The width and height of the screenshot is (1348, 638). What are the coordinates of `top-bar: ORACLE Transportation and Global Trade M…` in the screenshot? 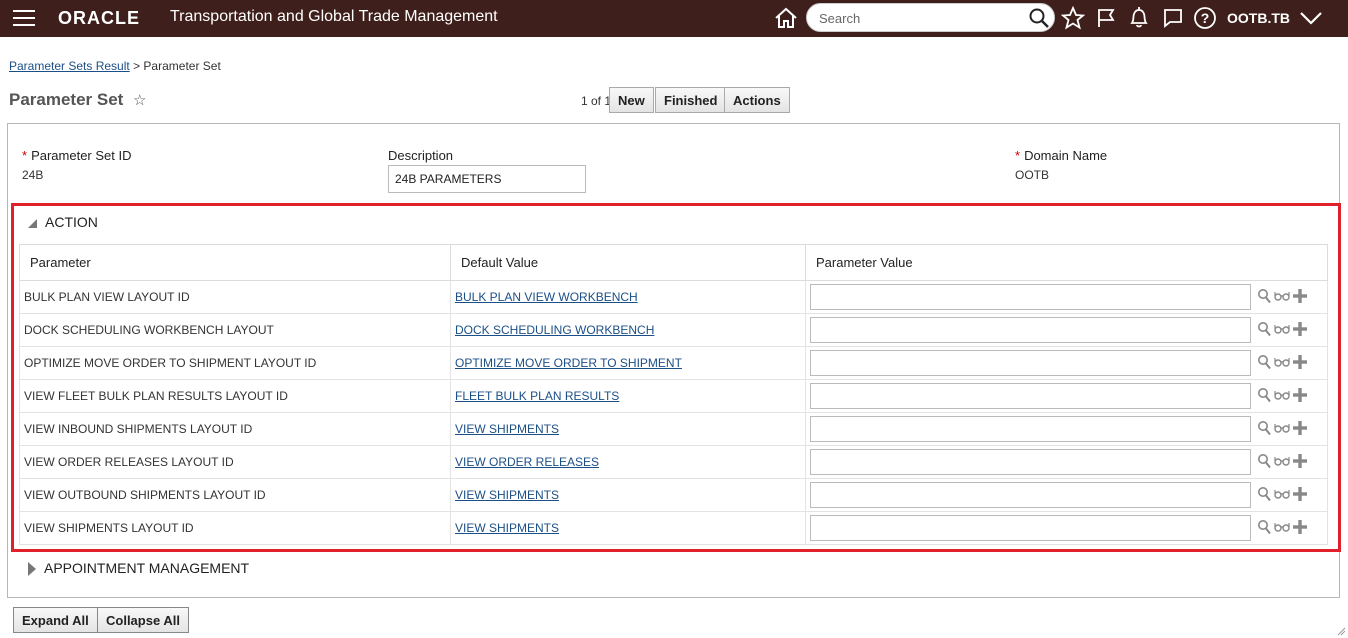 It's located at (674, 18).